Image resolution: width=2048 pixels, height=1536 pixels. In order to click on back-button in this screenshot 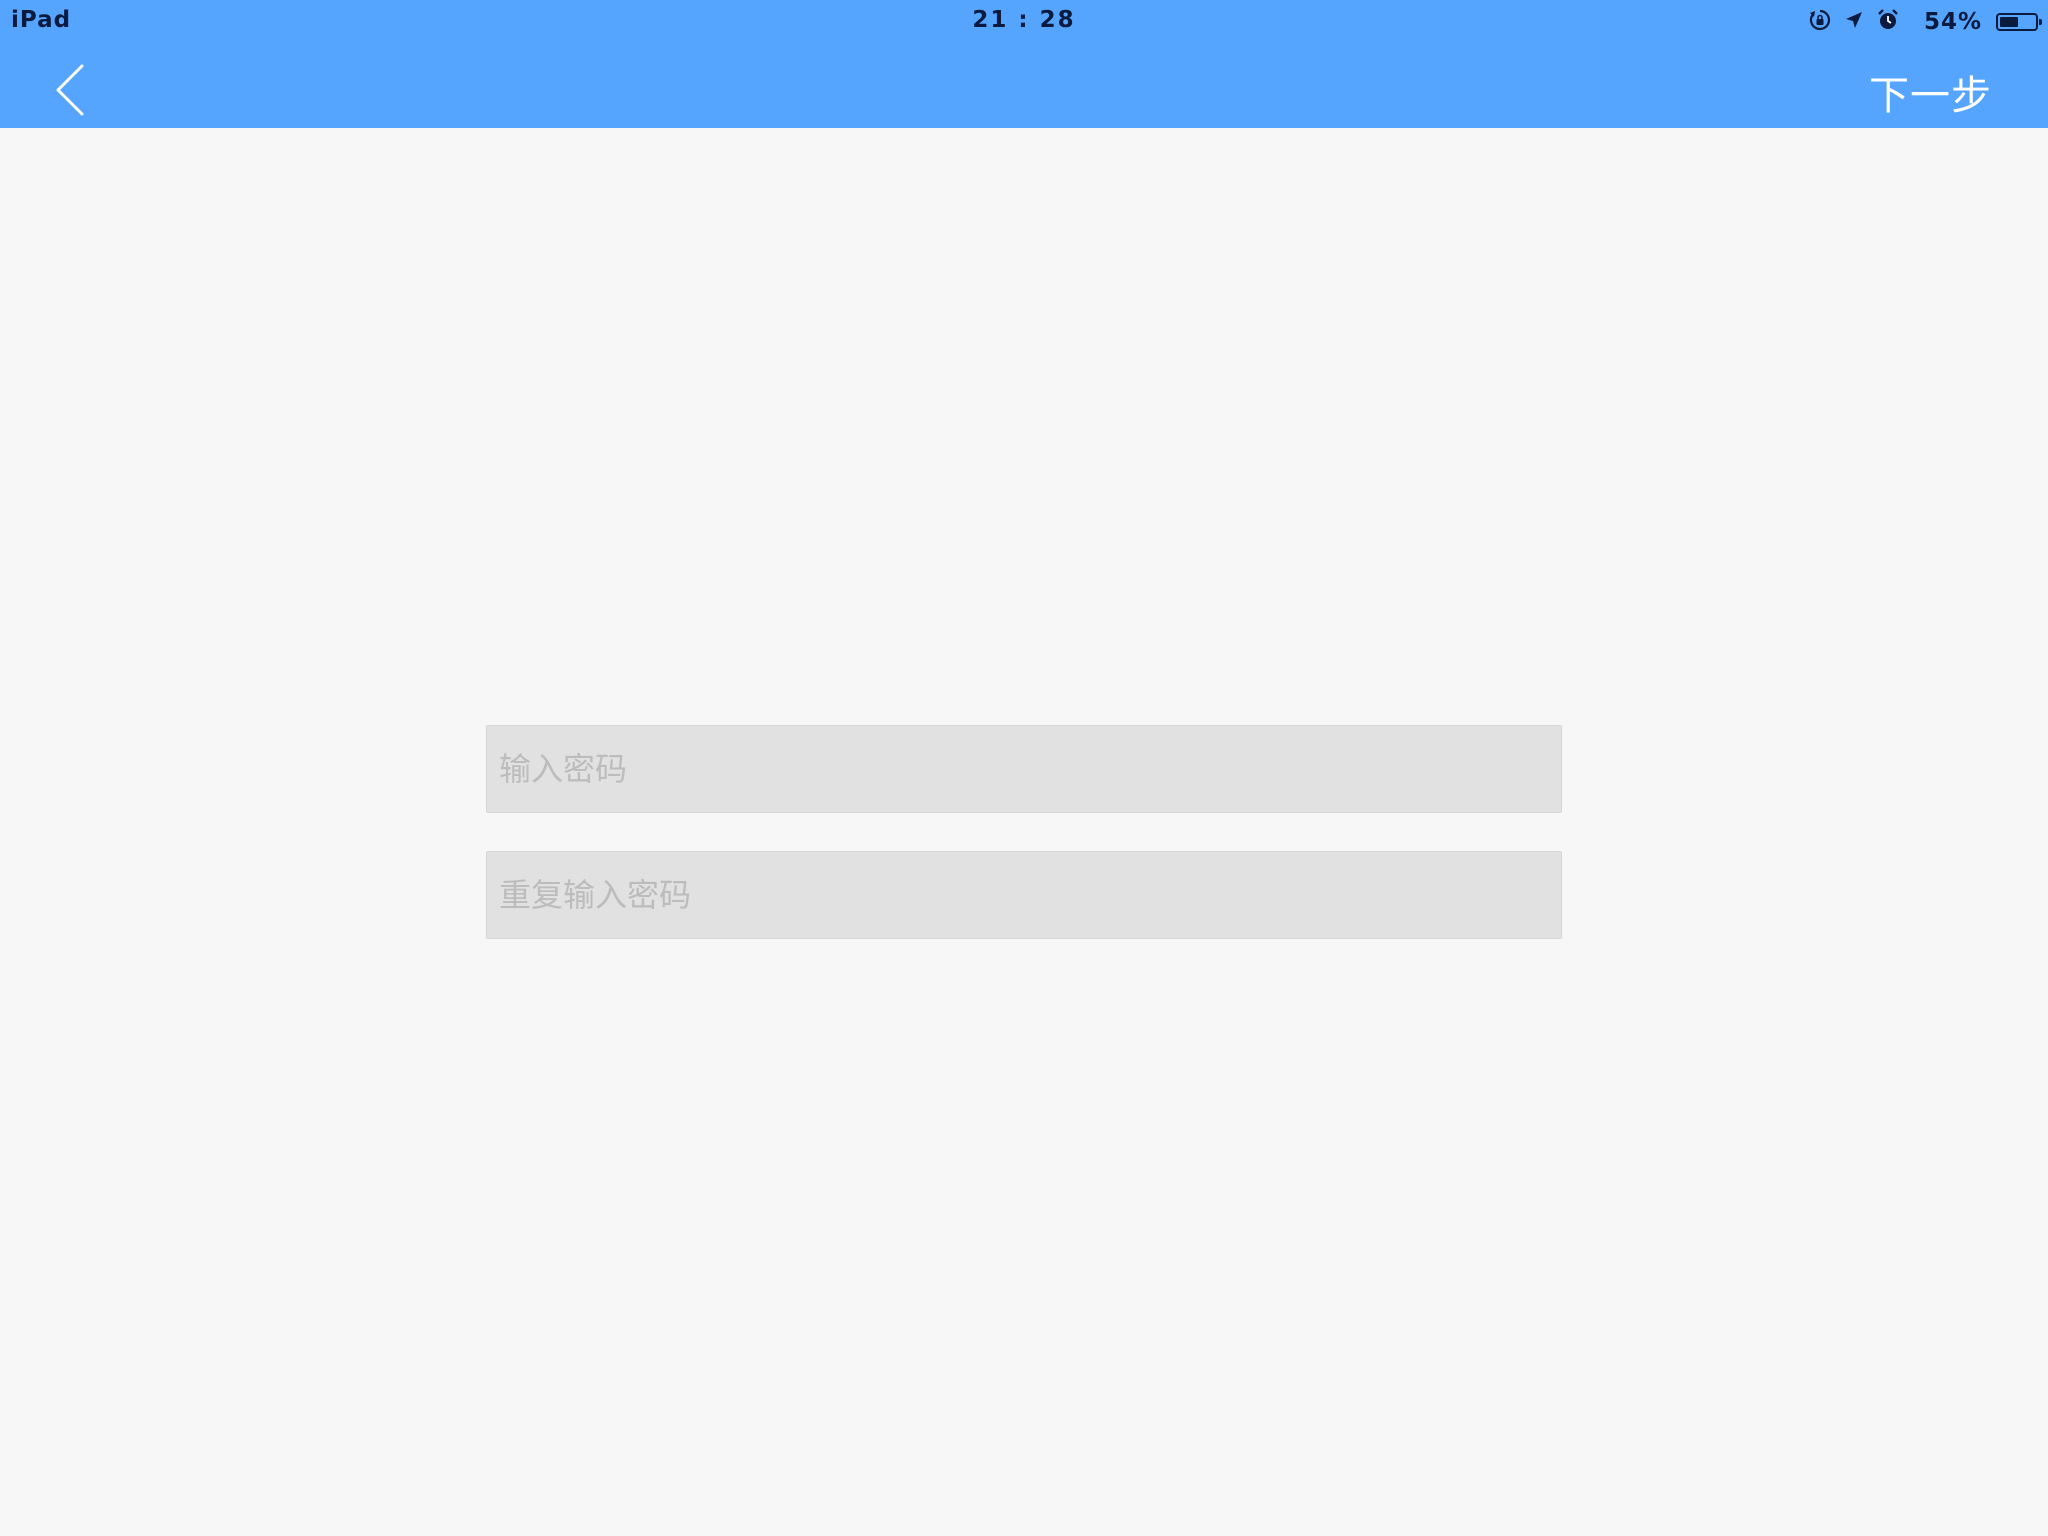, I will do `click(69, 88)`.